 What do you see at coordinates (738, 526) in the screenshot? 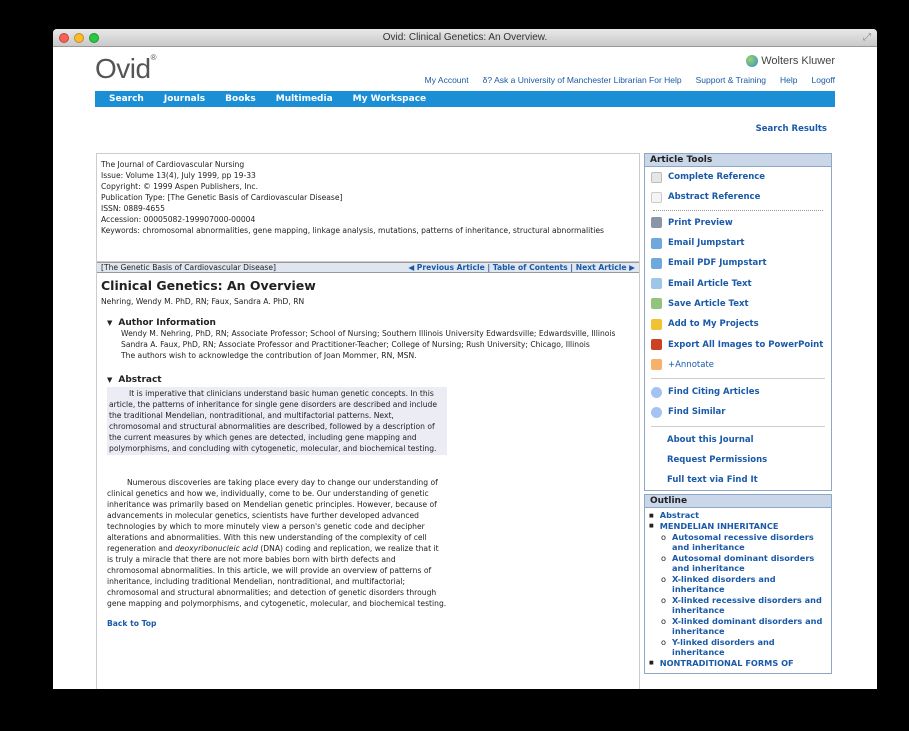
I see `outline-item-mendelian: MENDELIAN INHERITANCE` at bounding box center [738, 526].